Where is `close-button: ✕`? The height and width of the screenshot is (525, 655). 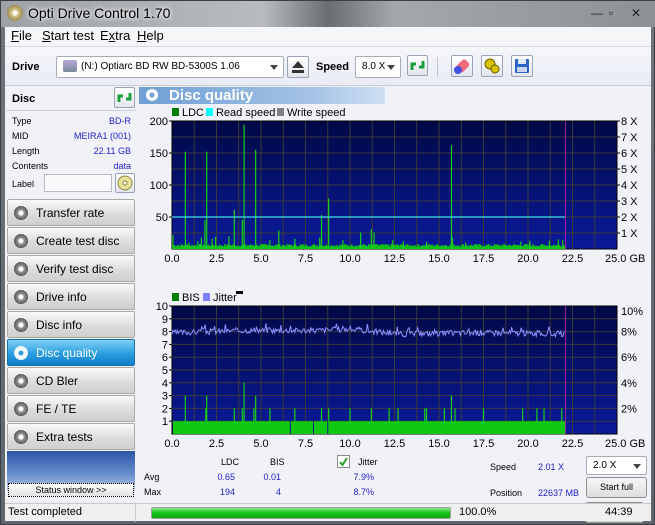 close-button: ✕ is located at coordinates (636, 13).